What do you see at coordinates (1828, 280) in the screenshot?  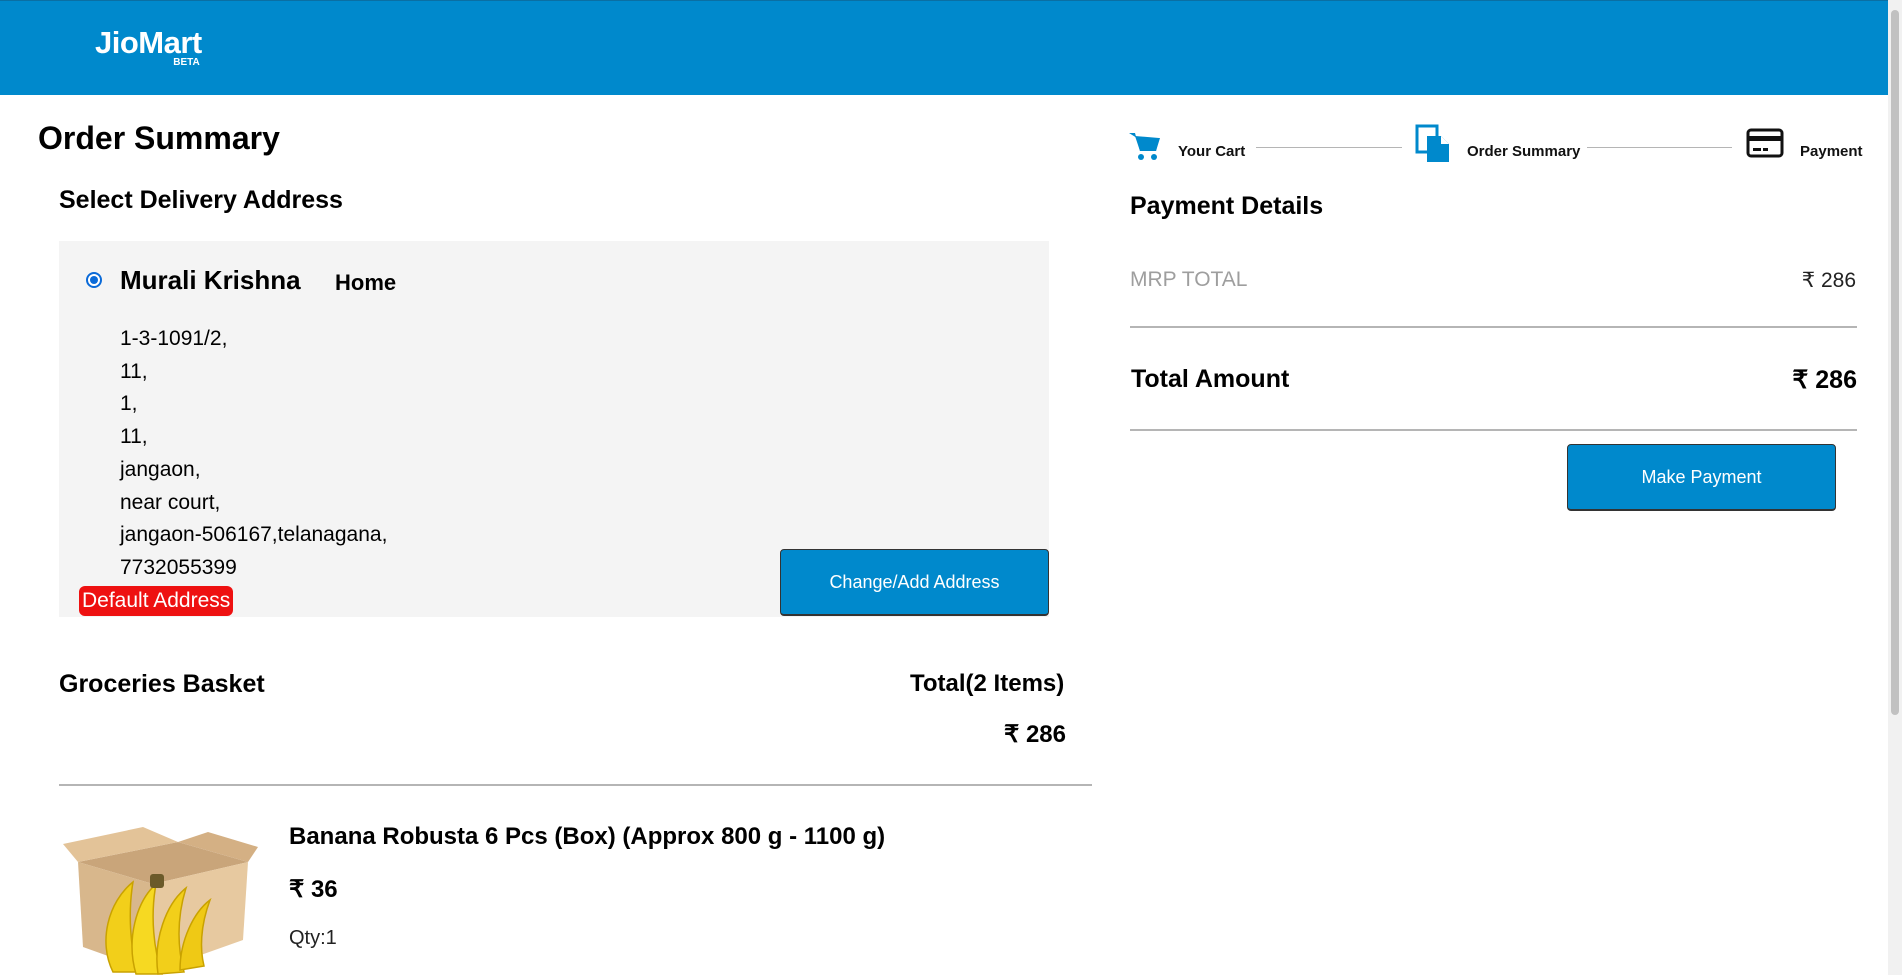 I see `mrp-total-value: ₹ 286` at bounding box center [1828, 280].